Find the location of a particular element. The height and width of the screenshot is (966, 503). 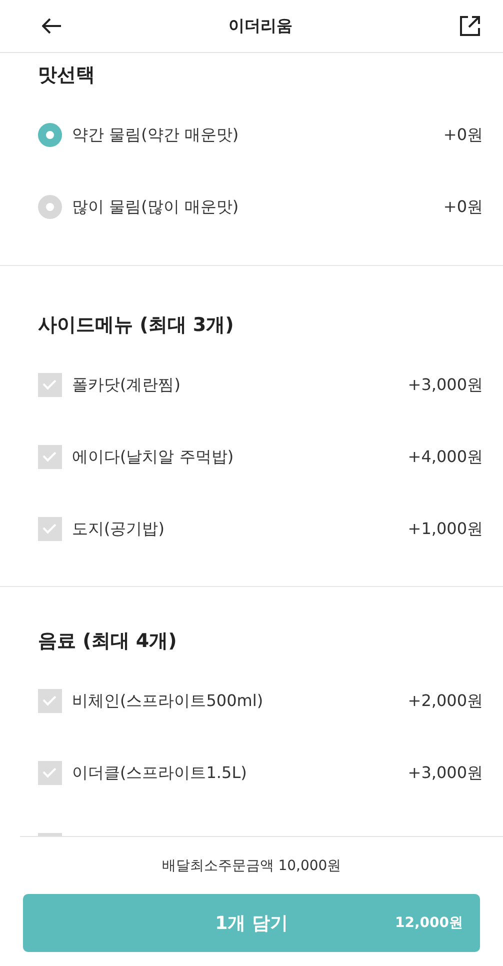

back-arrow-icon is located at coordinates (52, 26).